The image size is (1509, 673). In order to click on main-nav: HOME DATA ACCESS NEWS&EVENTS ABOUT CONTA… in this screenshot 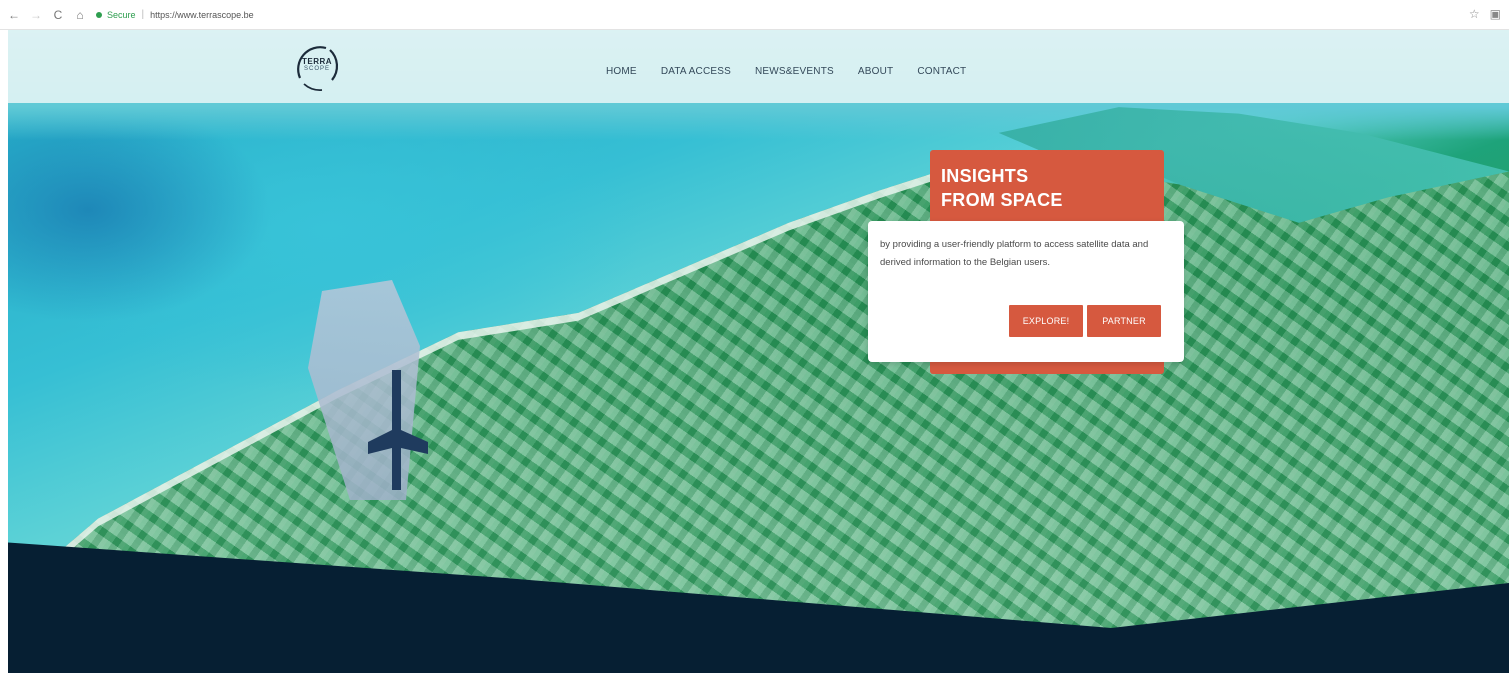, I will do `click(786, 71)`.